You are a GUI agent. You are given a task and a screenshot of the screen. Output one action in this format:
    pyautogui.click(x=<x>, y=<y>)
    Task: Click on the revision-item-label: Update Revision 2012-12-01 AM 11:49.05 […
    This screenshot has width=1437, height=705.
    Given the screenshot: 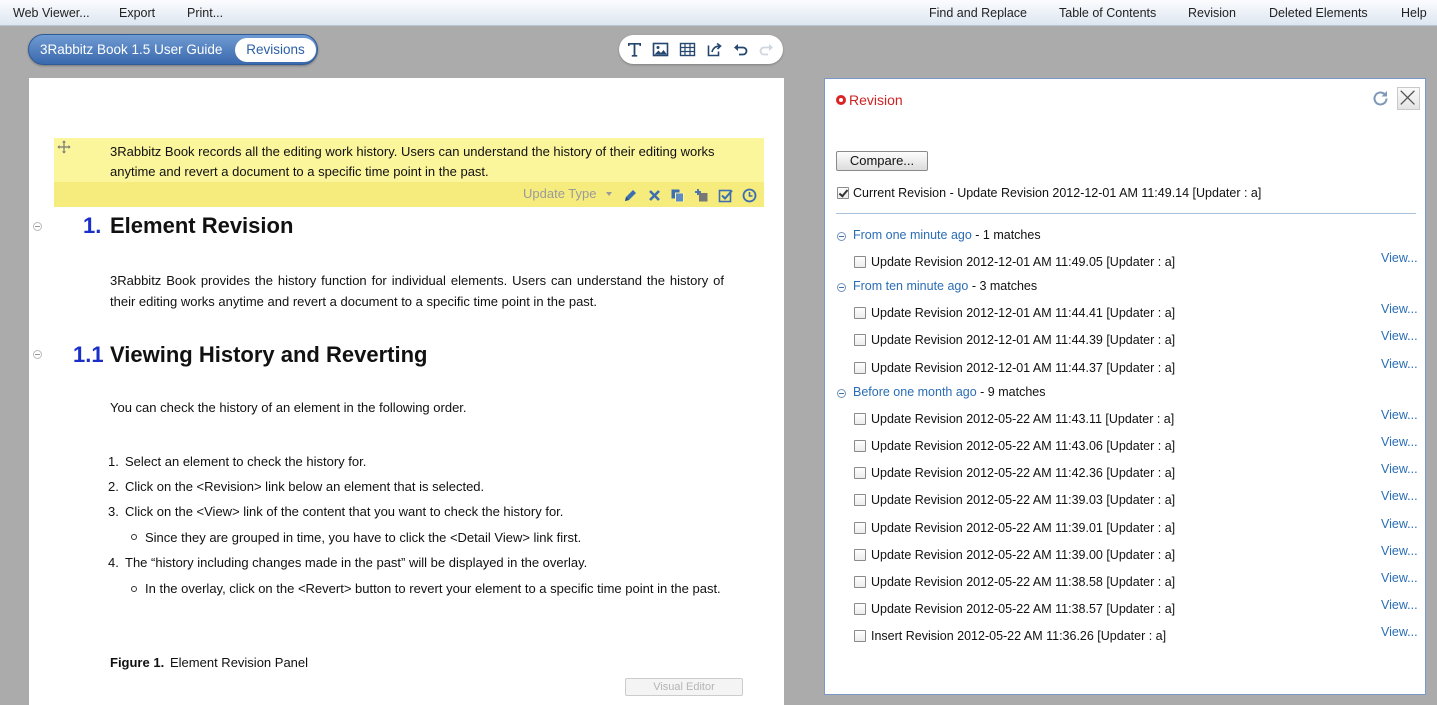 What is the action you would take?
    pyautogui.click(x=1023, y=262)
    